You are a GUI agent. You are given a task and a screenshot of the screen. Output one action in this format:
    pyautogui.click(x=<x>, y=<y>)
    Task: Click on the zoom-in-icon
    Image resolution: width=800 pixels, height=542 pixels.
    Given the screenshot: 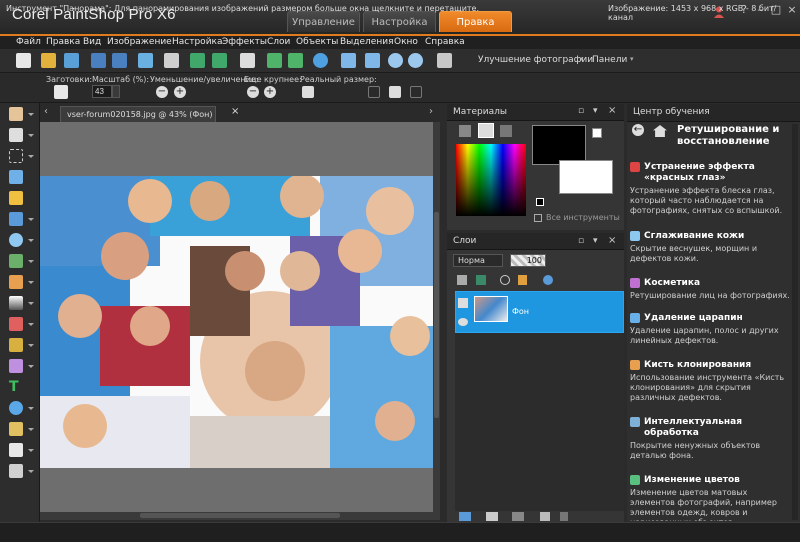 What is the action you would take?
    pyautogui.click(x=415, y=60)
    